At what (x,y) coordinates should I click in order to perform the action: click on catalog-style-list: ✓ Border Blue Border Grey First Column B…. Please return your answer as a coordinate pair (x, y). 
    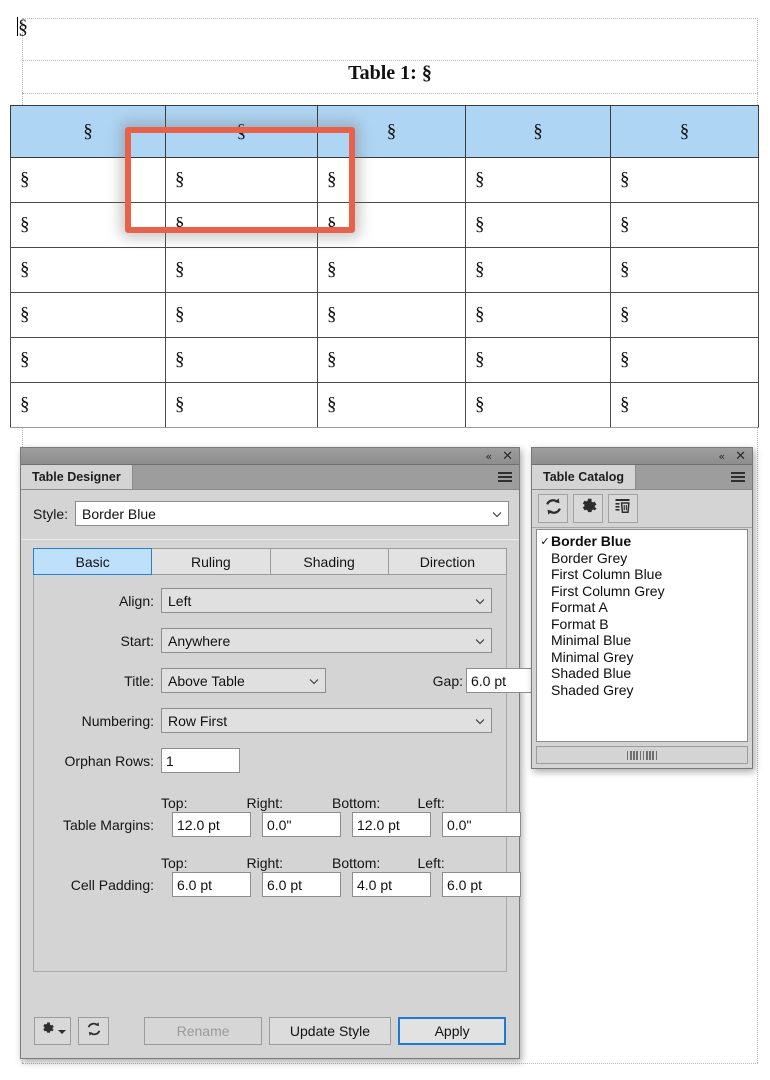
    Looking at the image, I should click on (642, 635).